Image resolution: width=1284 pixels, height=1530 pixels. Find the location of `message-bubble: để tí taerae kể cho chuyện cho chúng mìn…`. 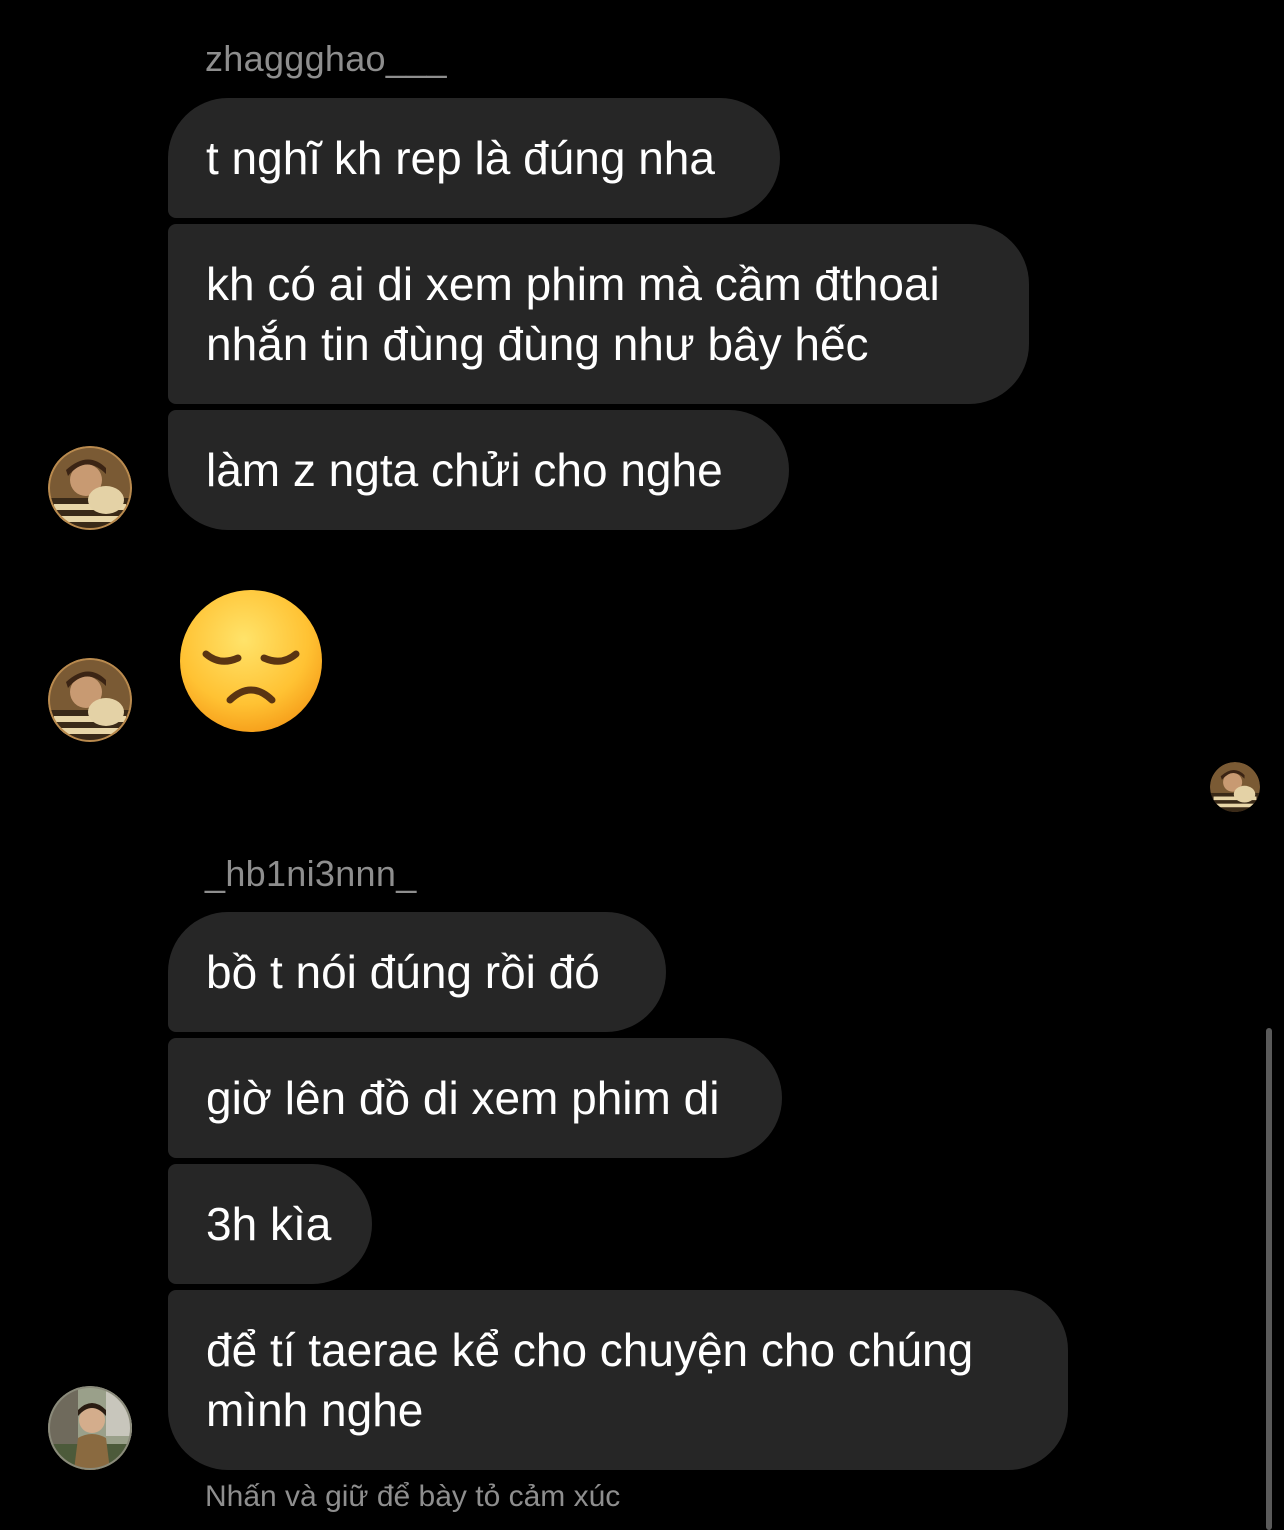

message-bubble: để tí taerae kể cho chuyện cho chúng mìn… is located at coordinates (618, 1380).